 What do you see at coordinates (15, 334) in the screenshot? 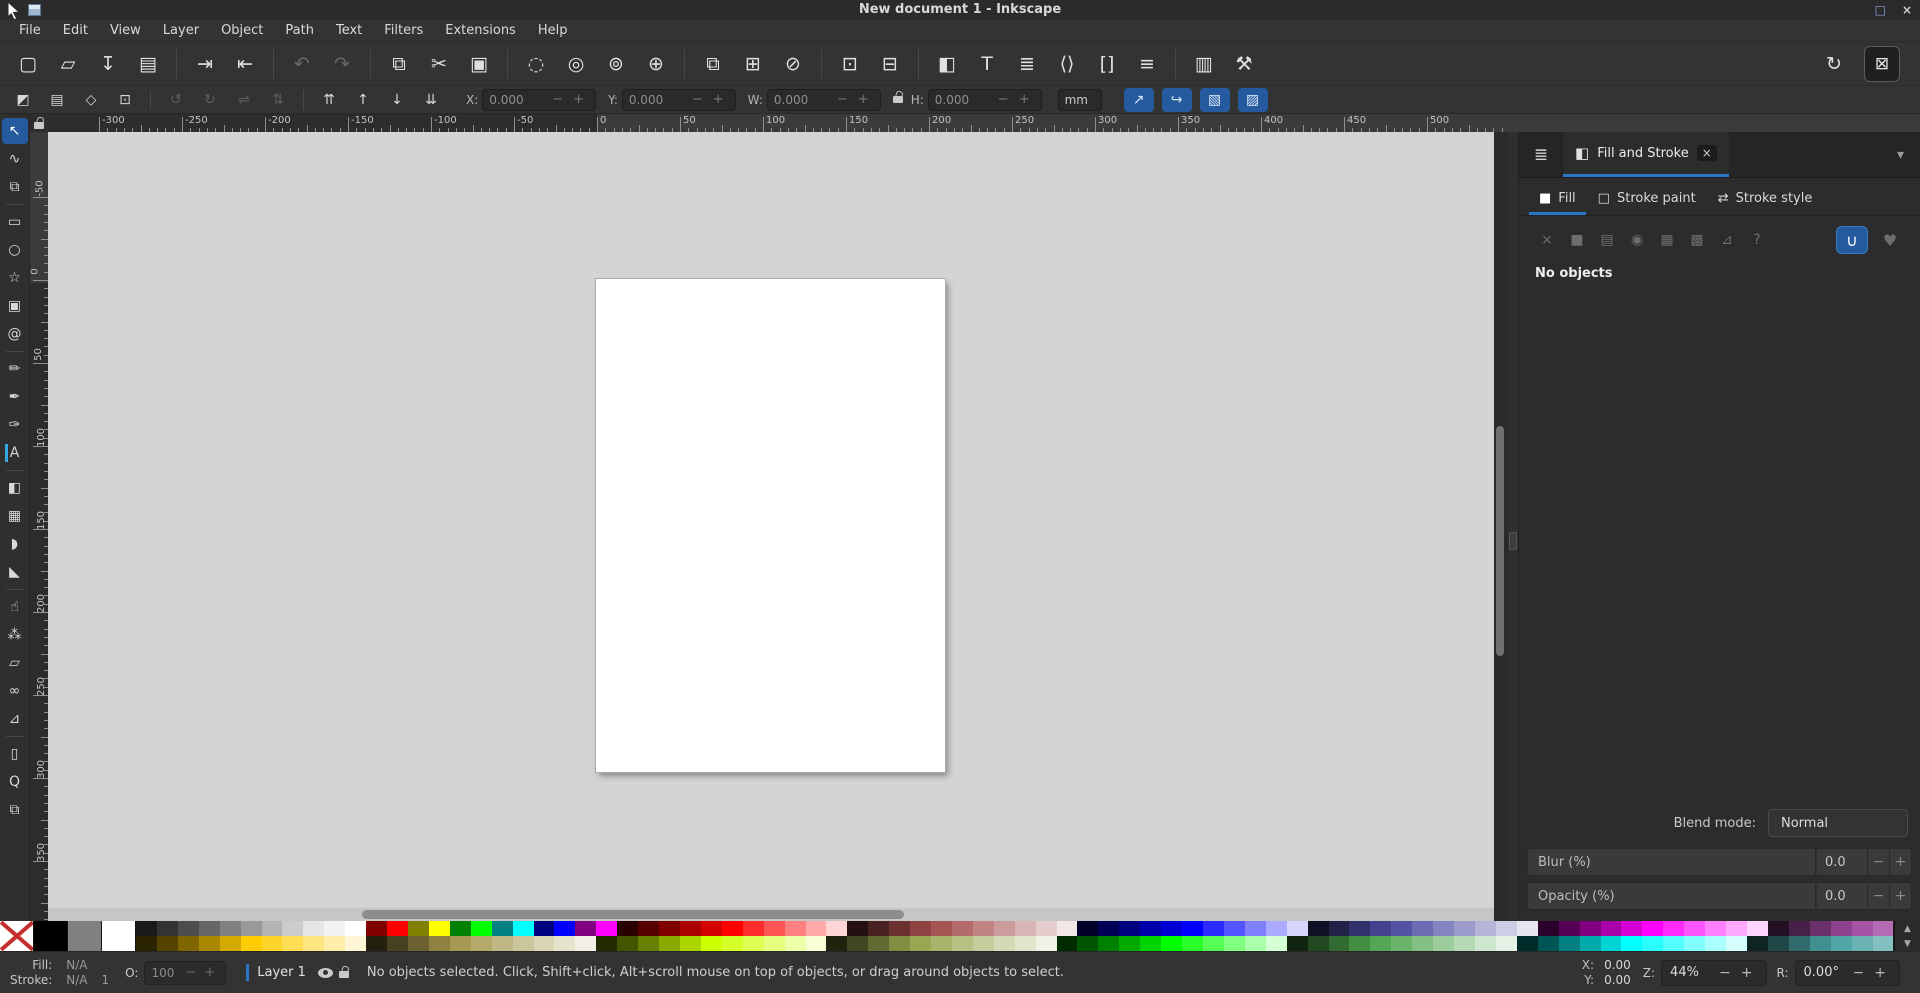
I see `spiral-tool: @` at bounding box center [15, 334].